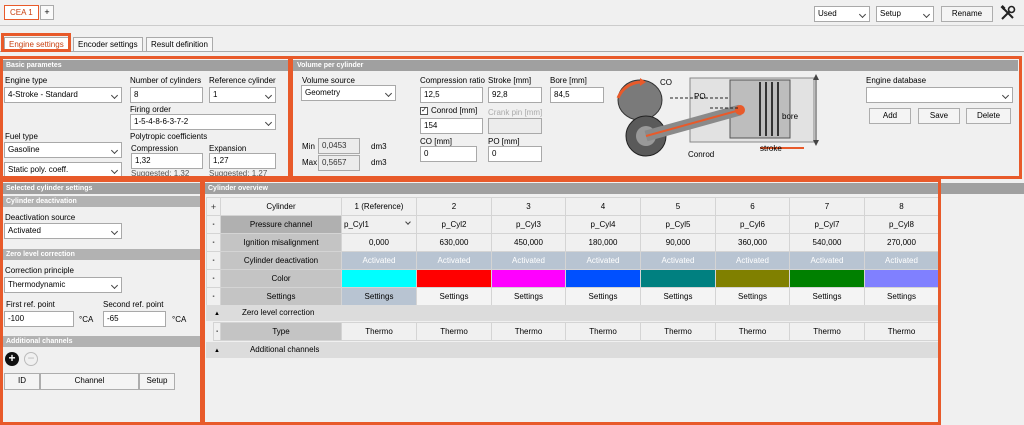  What do you see at coordinates (939, 116) in the screenshot?
I see `save-button: Save` at bounding box center [939, 116].